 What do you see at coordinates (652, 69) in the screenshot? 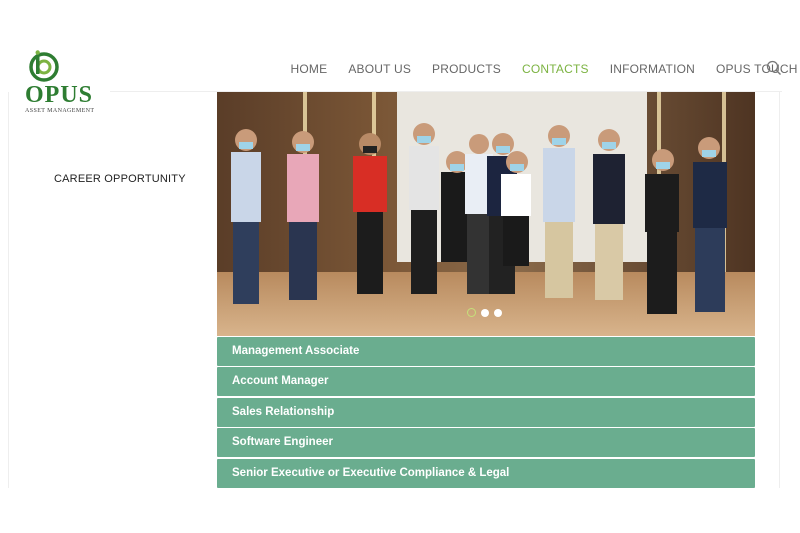
I see `nav-item-information: INFORMATION` at bounding box center [652, 69].